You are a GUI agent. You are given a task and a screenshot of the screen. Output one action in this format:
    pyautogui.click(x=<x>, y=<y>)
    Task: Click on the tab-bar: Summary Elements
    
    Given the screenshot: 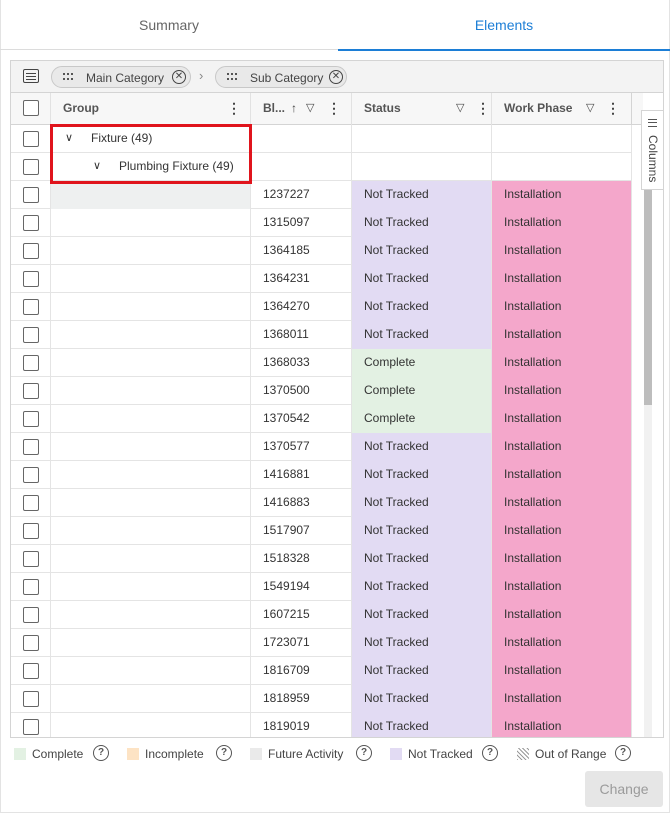 What is the action you would take?
    pyautogui.click(x=335, y=25)
    